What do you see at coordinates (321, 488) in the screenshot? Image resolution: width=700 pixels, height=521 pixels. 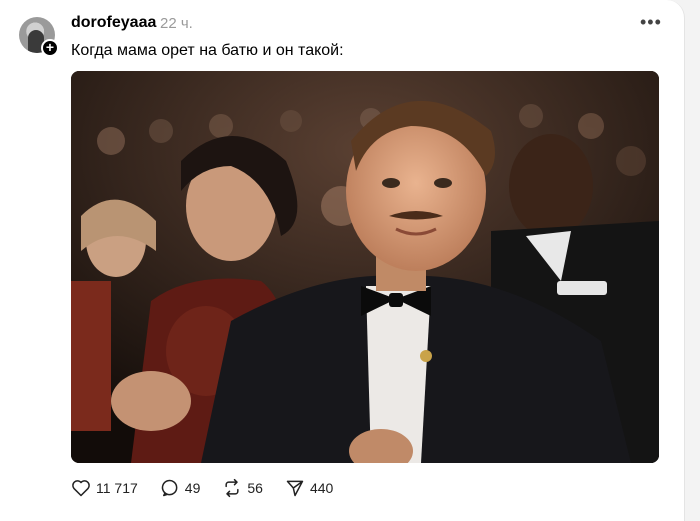 I see `share-count: 440` at bounding box center [321, 488].